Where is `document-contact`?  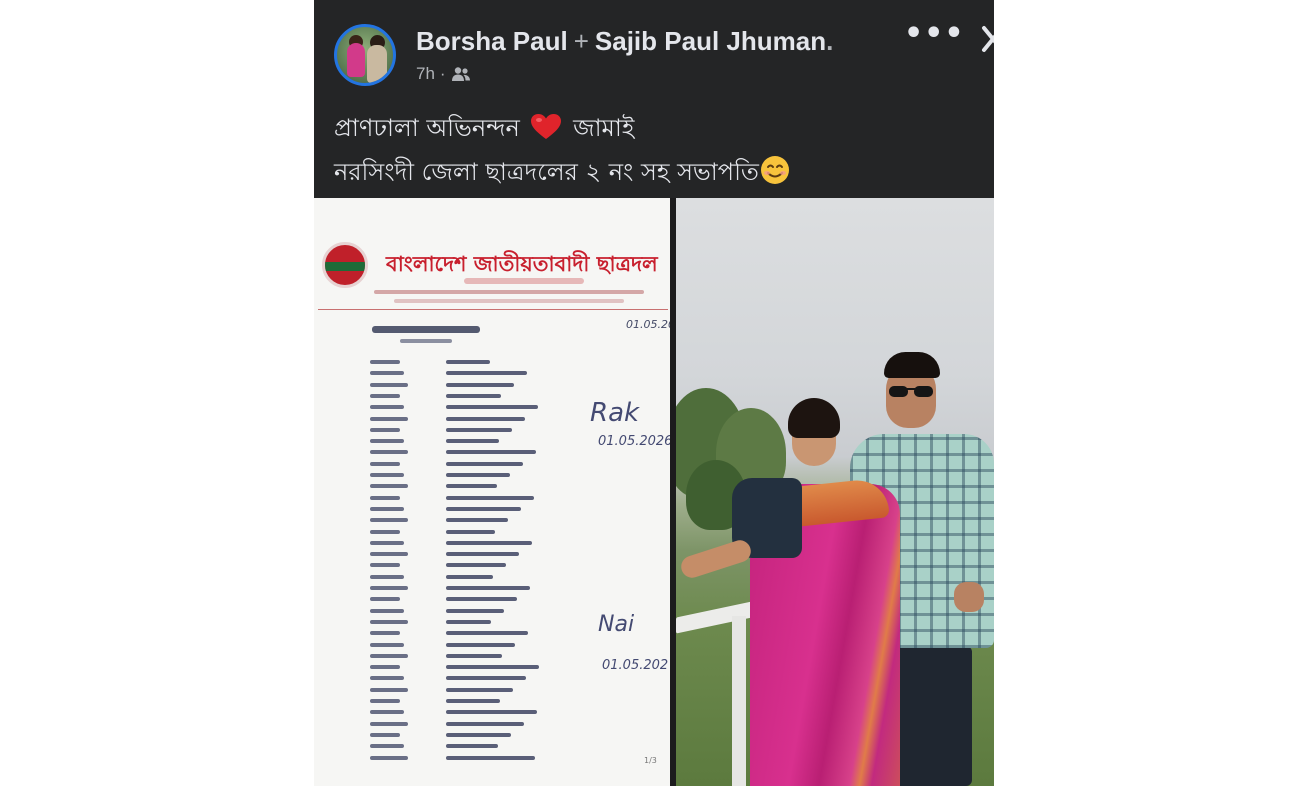
document-contact is located at coordinates (509, 301).